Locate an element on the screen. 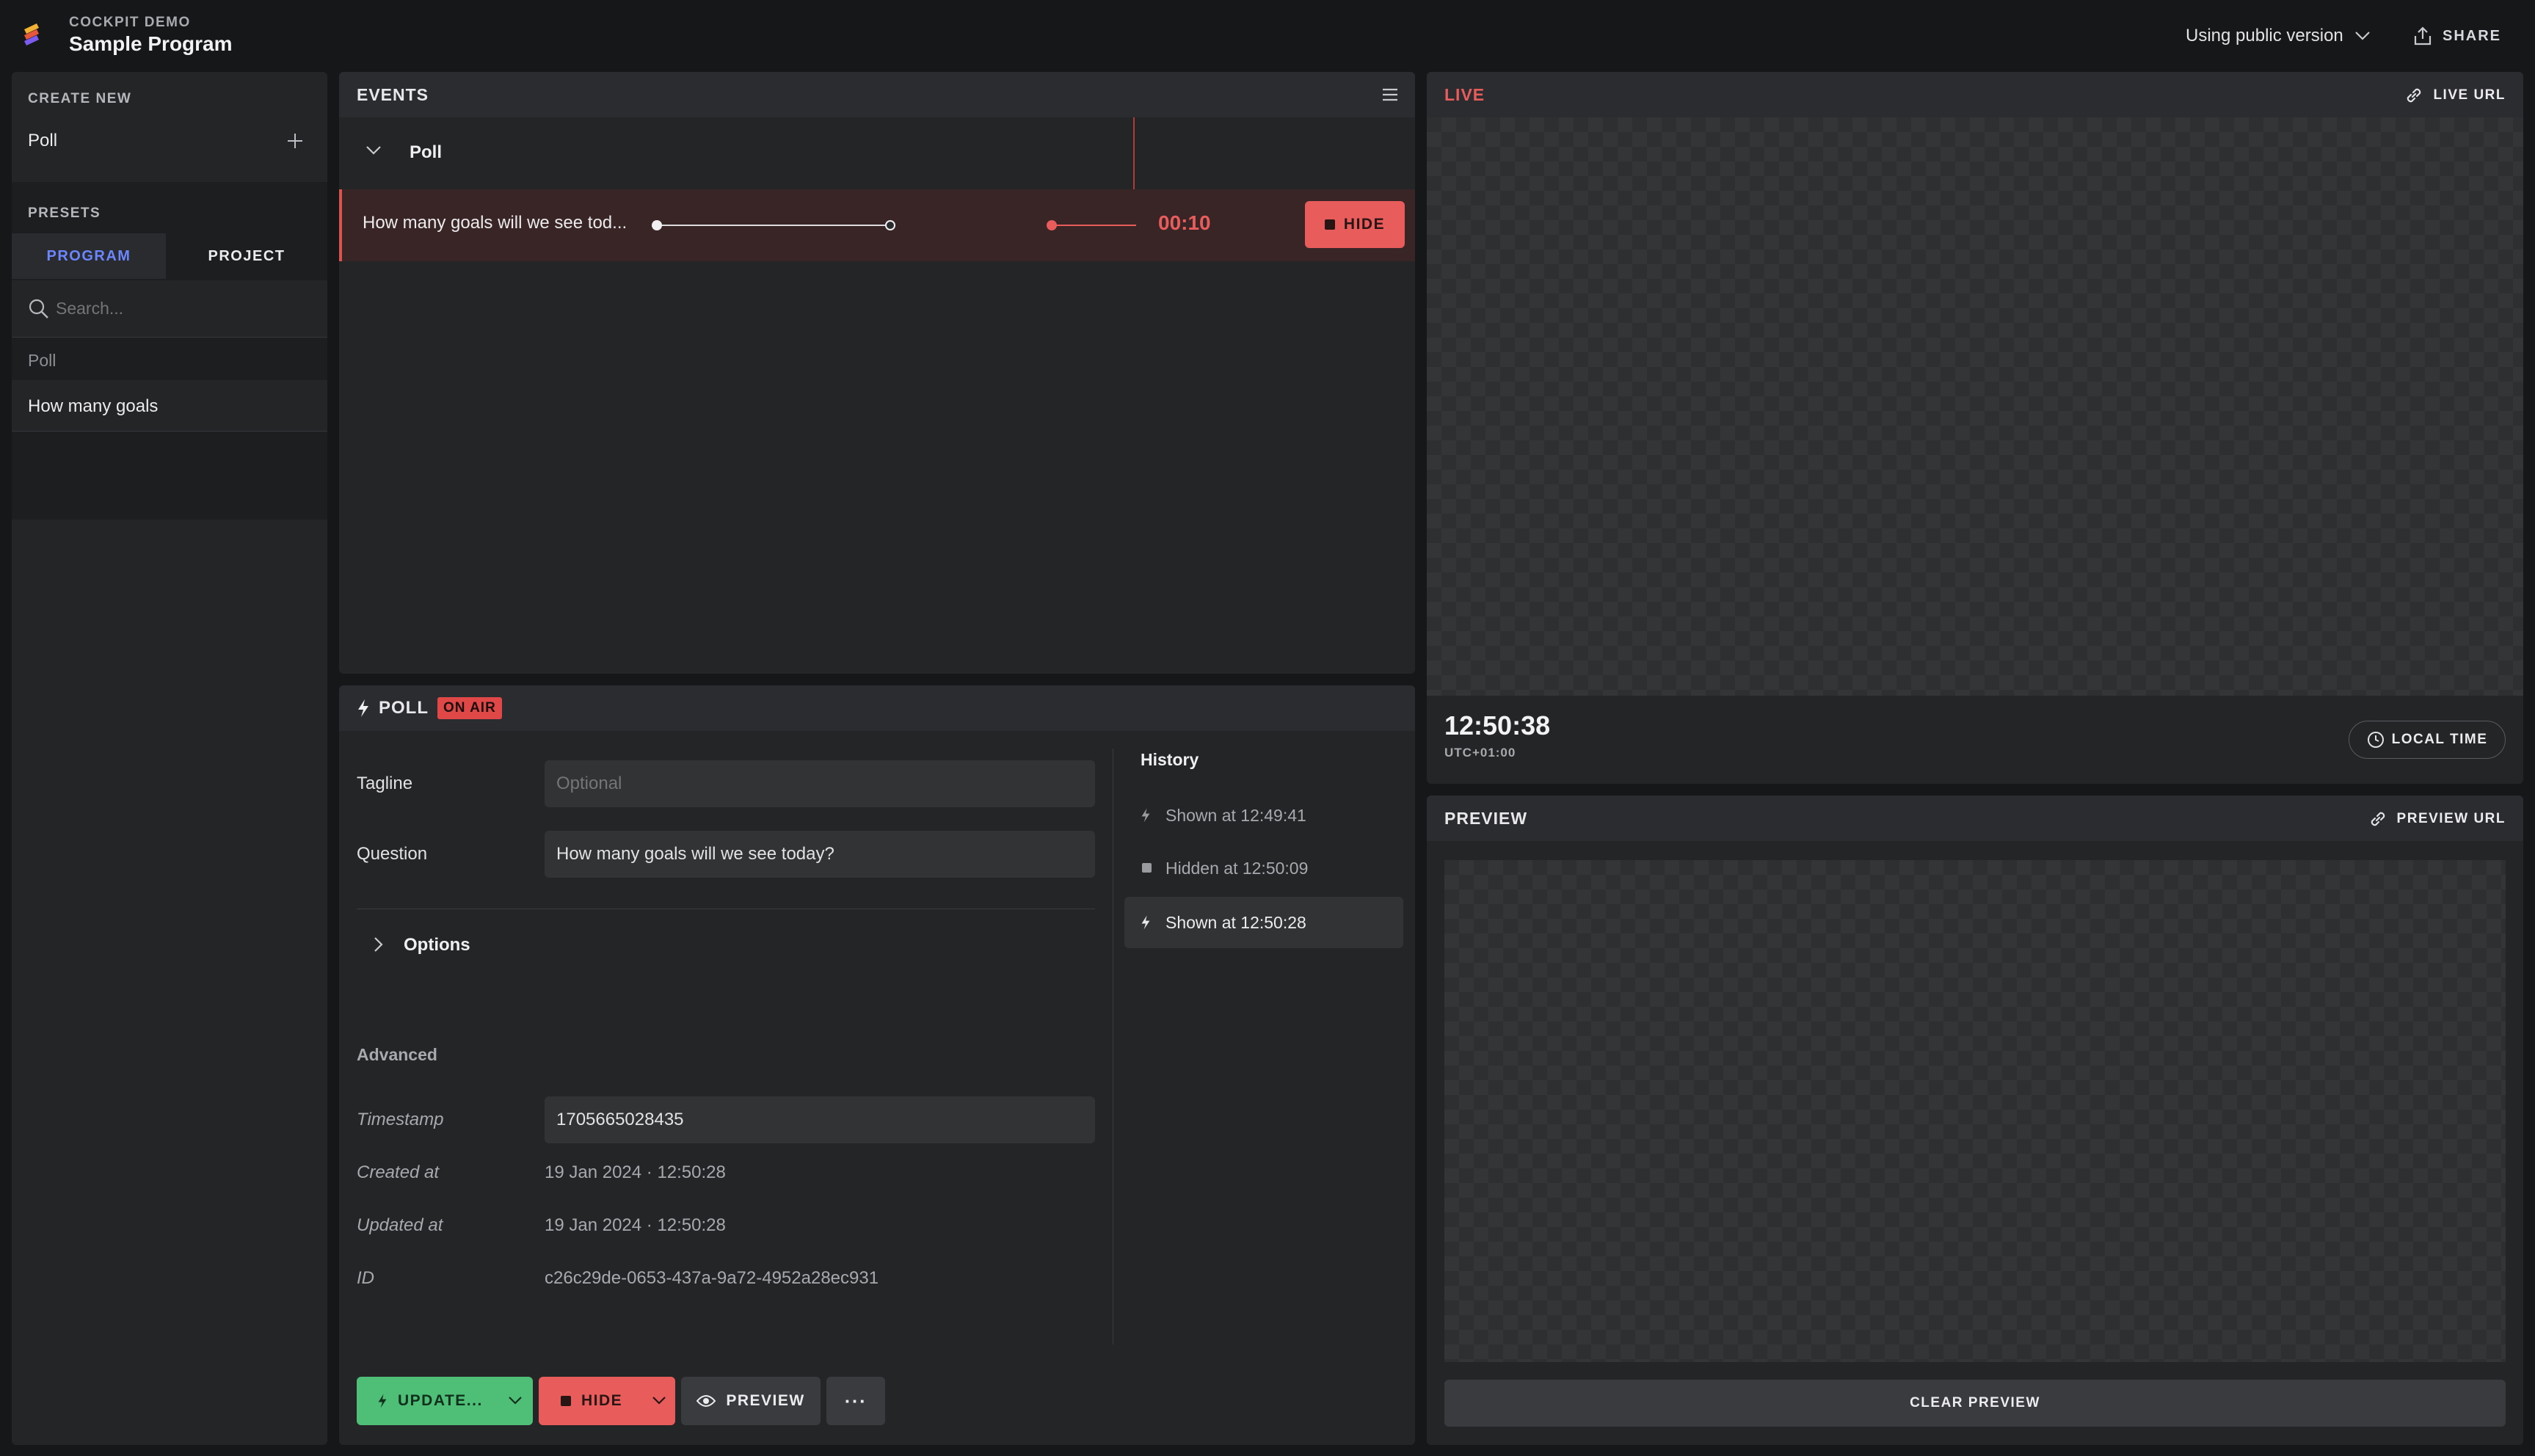  updated-at-label: Updated at is located at coordinates (400, 1225).